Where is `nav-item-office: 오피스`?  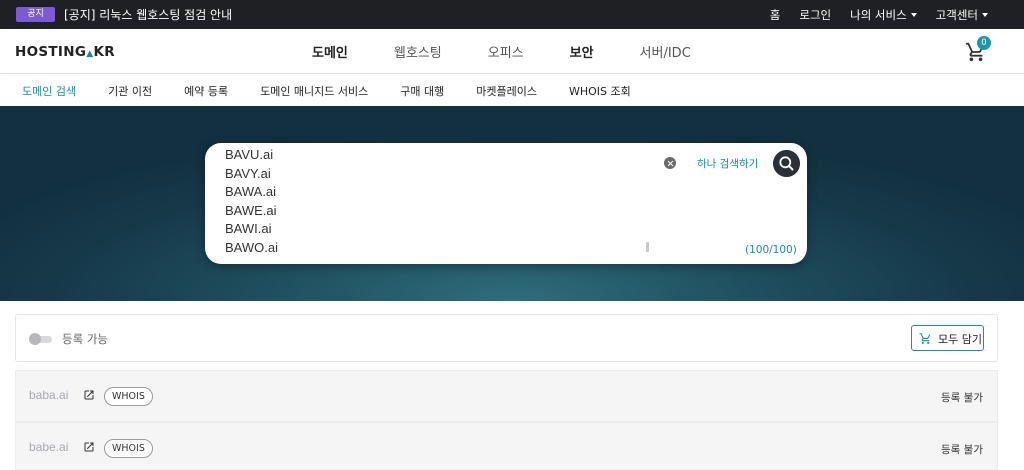
nav-item-office: 오피스 is located at coordinates (506, 51).